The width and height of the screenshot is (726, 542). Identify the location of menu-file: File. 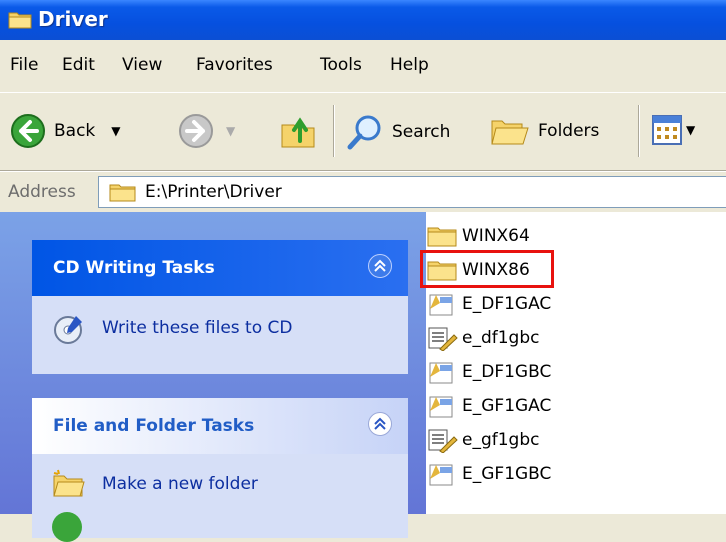
(24, 65).